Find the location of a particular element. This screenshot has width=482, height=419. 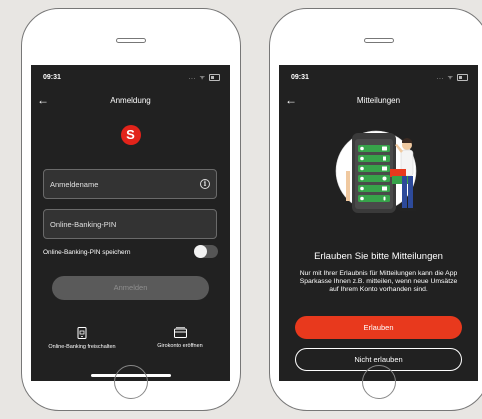

unlock-online-banking-link: Online-Banking freischalten is located at coordinates (82, 338).